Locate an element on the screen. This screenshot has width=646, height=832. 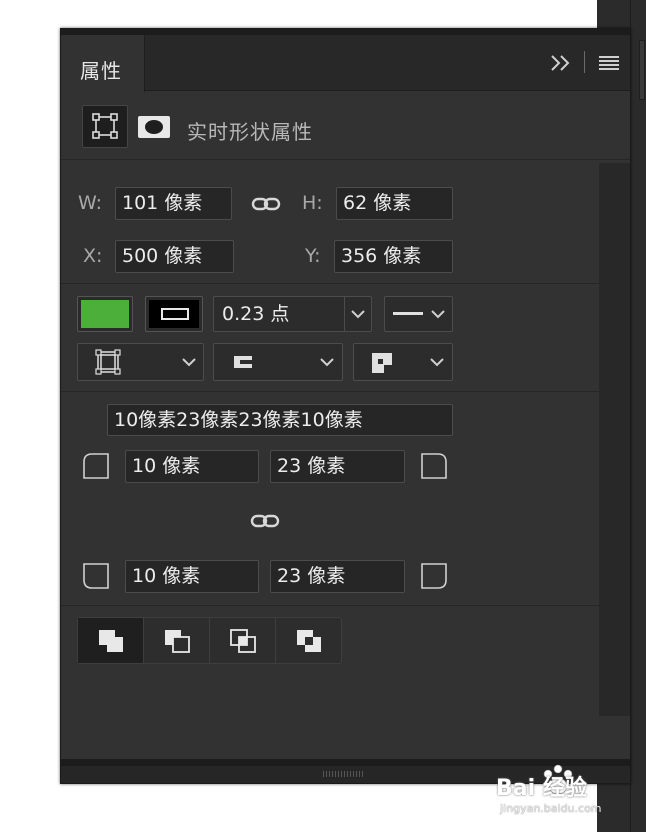
height-label: H: is located at coordinates (312, 203).